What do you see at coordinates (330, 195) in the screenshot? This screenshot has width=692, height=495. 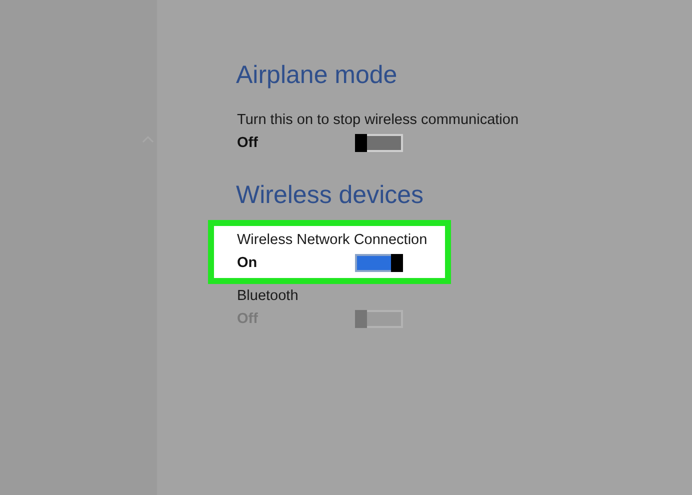 I see `section-heading: Wireless devices` at bounding box center [330, 195].